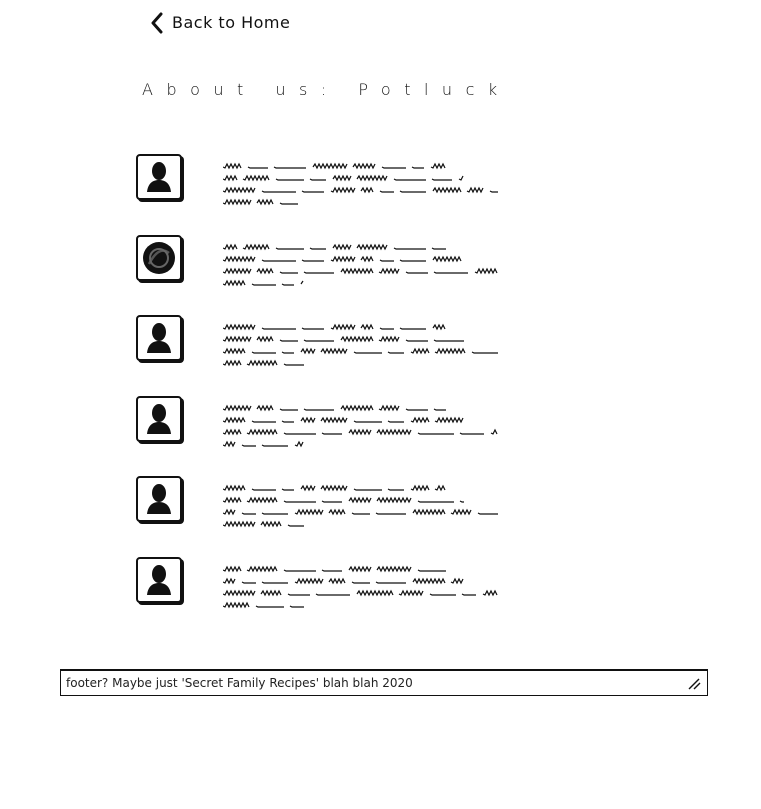  I want to click on resize-handle-icon, so click(694, 683).